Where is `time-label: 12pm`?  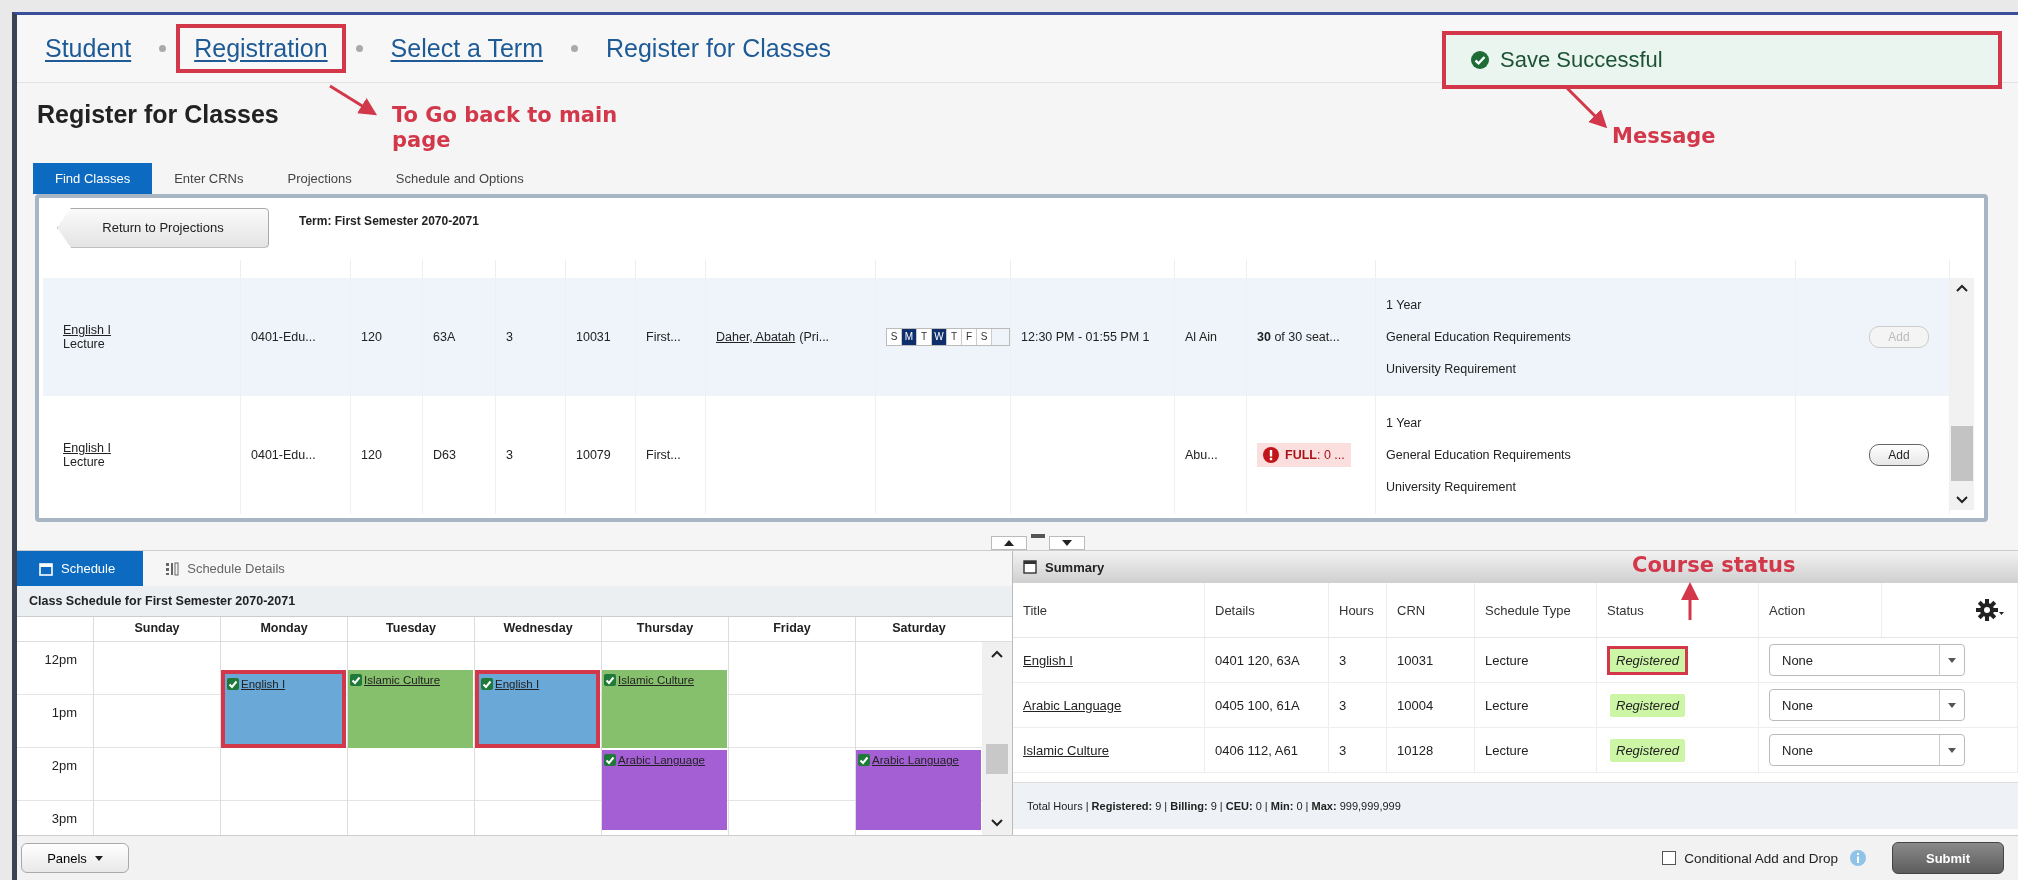
time-label: 12pm is located at coordinates (60, 661).